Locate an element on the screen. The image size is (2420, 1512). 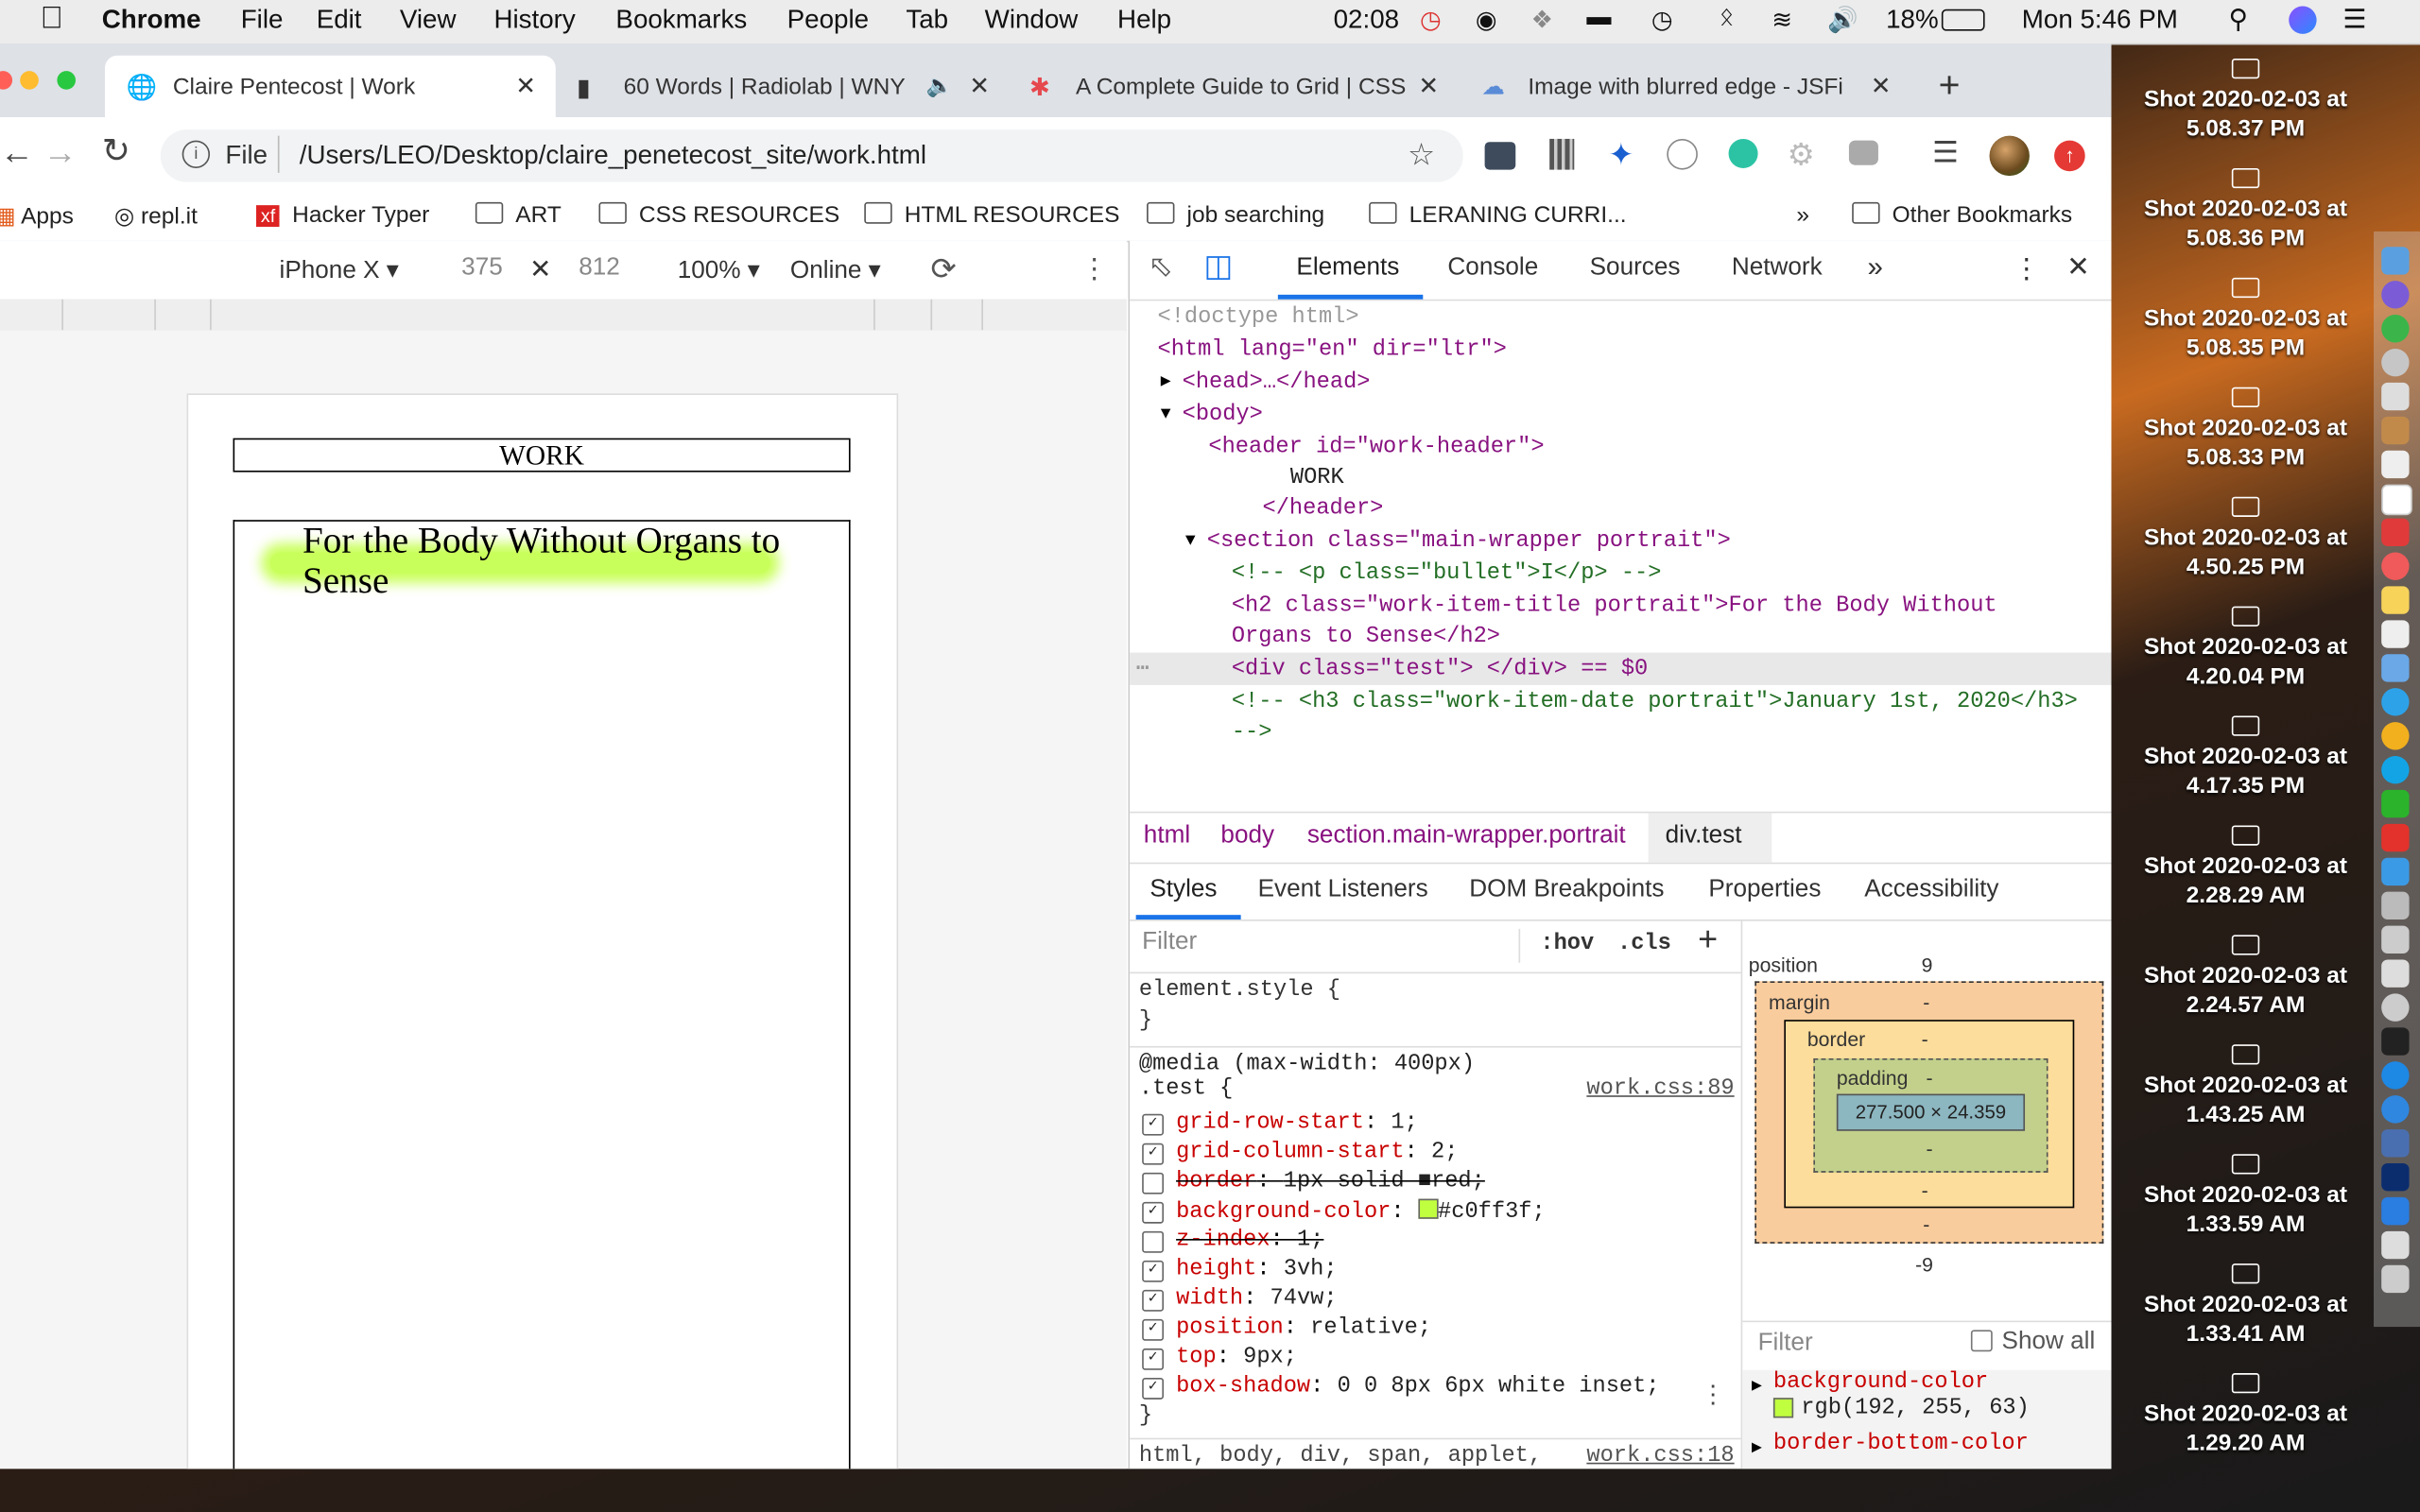
declaration: width: 74vw; is located at coordinates (1257, 1299).